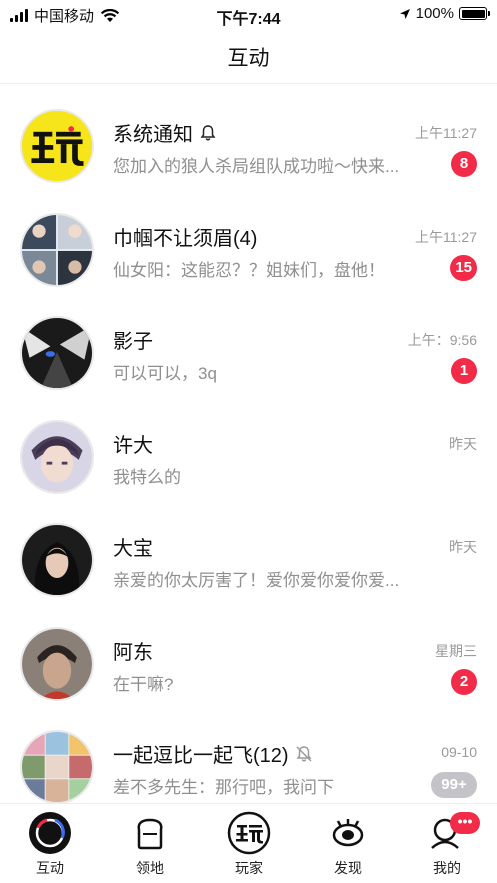  What do you see at coordinates (464, 164) in the screenshot?
I see `unread-badge: 8` at bounding box center [464, 164].